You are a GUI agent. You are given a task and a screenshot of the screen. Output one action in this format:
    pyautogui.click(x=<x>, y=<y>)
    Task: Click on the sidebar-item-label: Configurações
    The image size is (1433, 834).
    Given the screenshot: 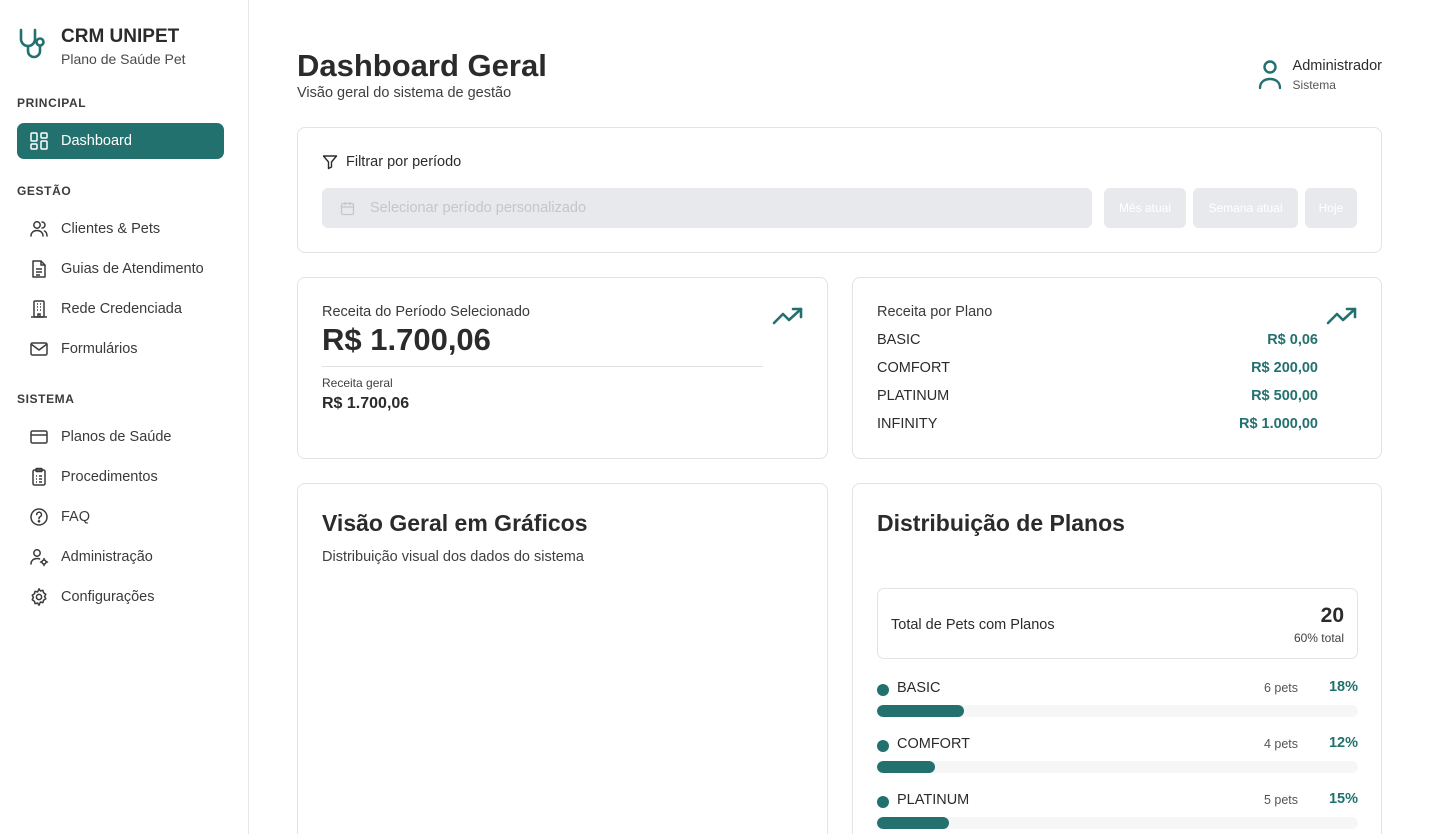 What is the action you would take?
    pyautogui.click(x=108, y=597)
    